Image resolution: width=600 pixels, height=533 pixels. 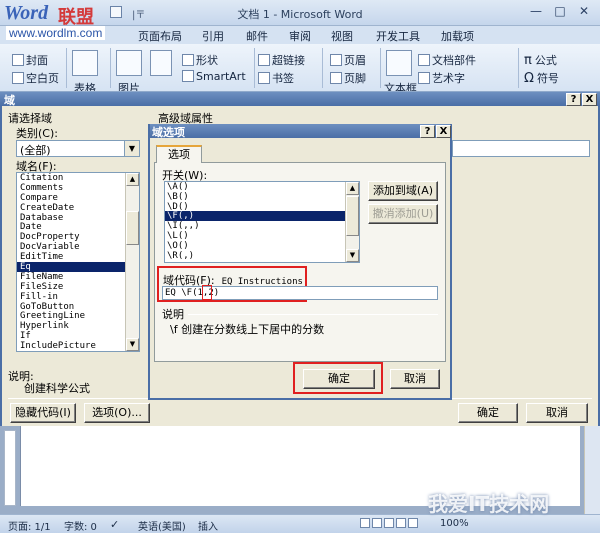 I want to click on category-label: 类别(C):, so click(x=37, y=133).